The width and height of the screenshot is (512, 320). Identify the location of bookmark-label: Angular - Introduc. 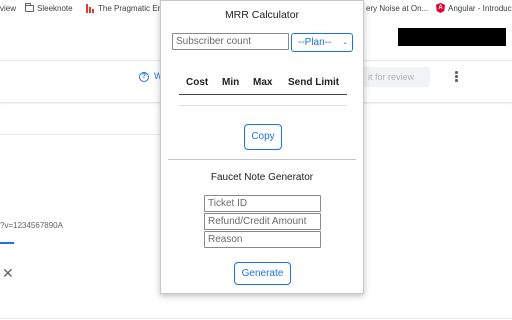
(480, 8).